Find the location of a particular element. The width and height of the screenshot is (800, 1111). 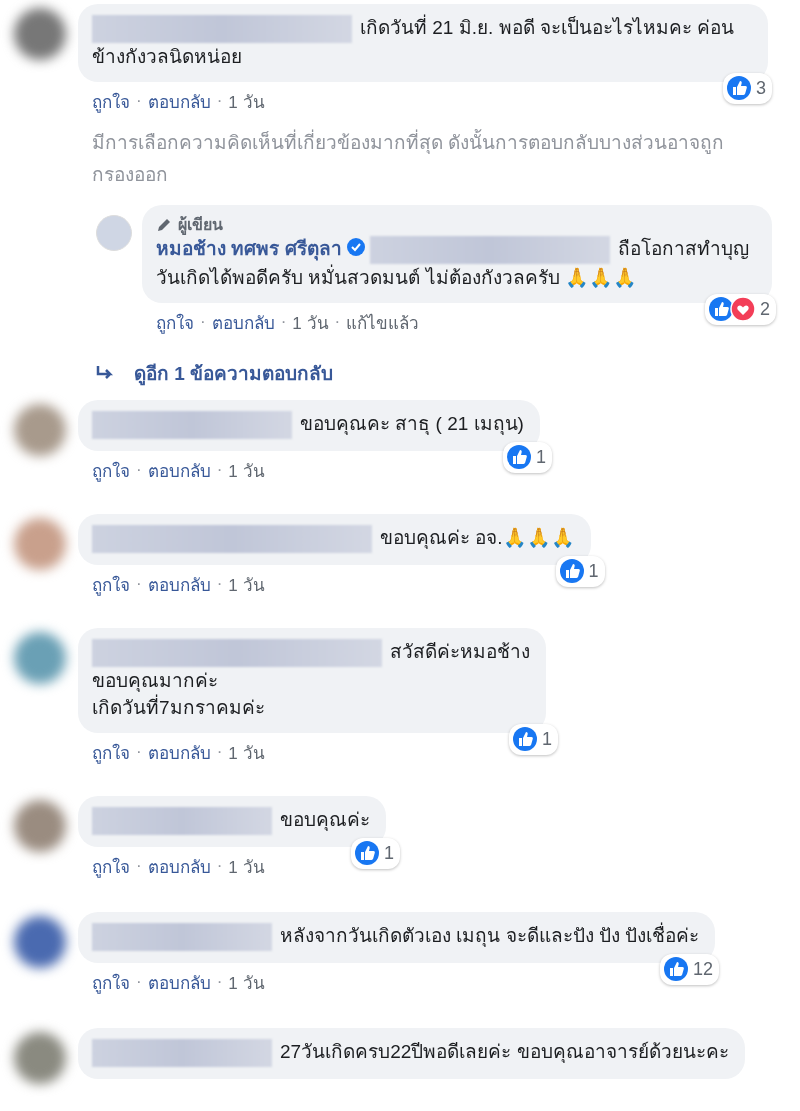

comment-bubble: 27วันเกิดครบ22ปีพอดีเลยค่ะ ขอบคุณอาจารย์ด้วยนะคะ is located at coordinates (411, 1053).